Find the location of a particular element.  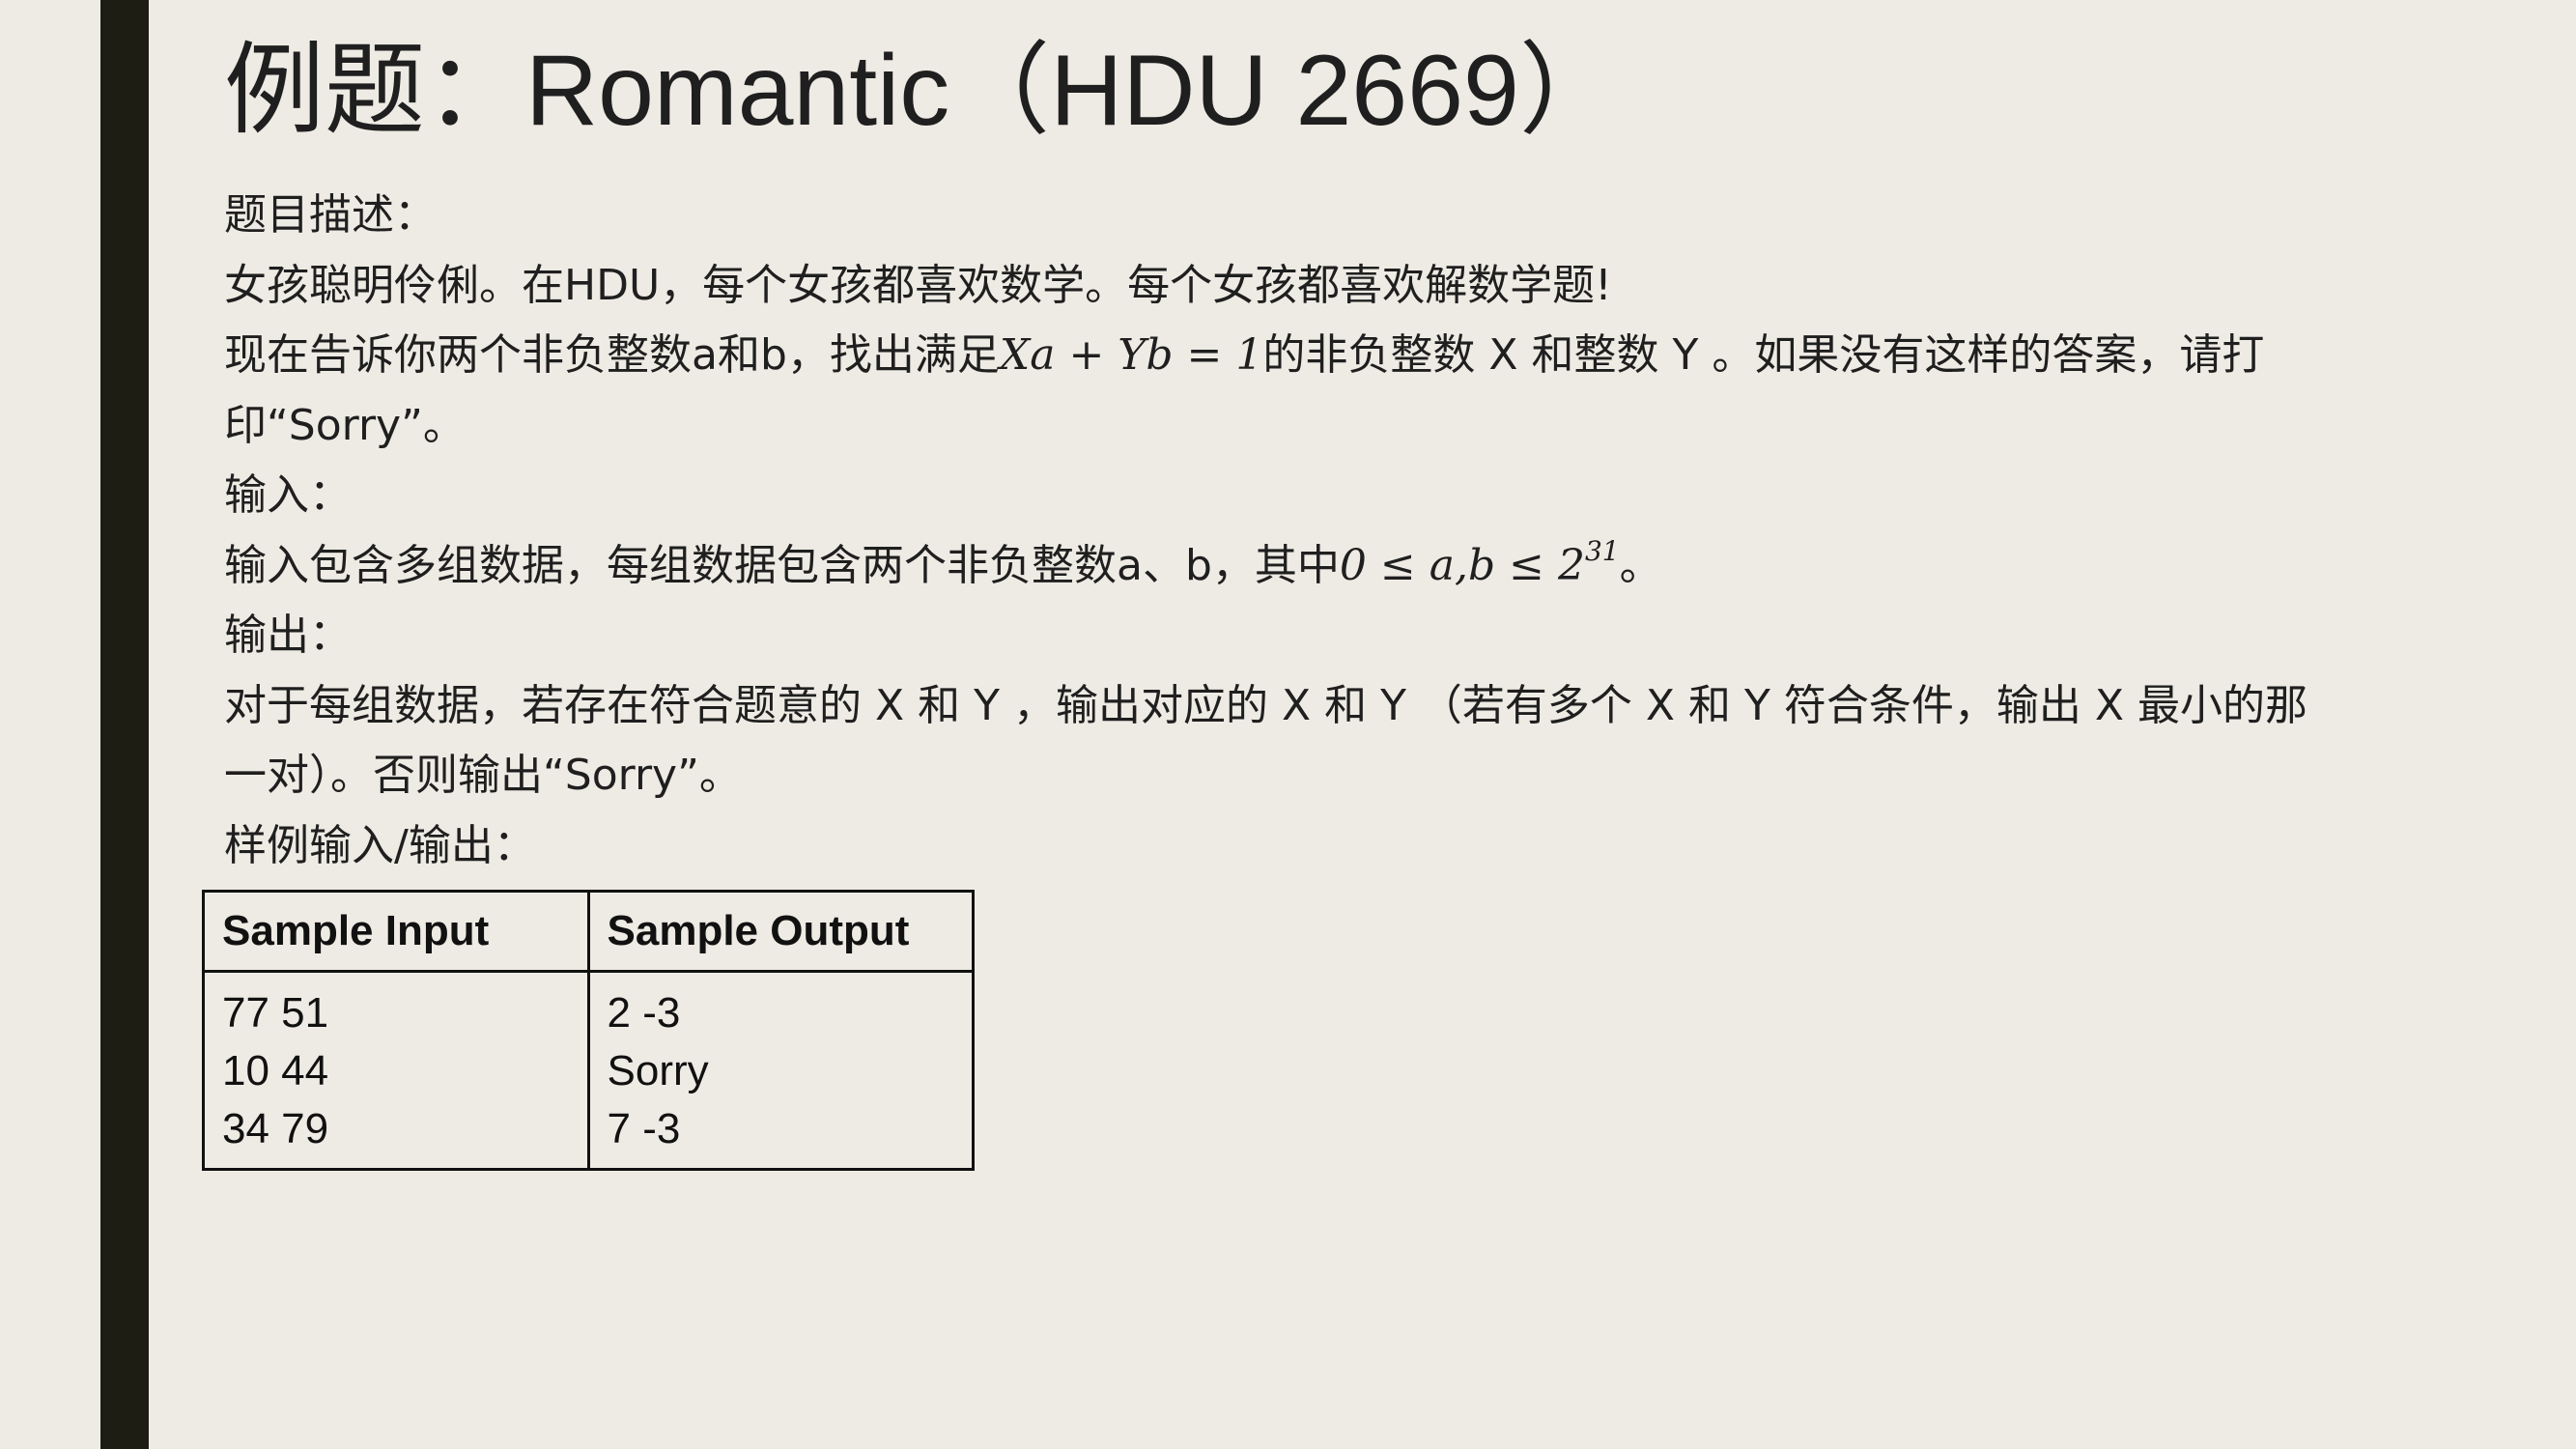

sample-output-line: Sorry is located at coordinates (658, 1070).